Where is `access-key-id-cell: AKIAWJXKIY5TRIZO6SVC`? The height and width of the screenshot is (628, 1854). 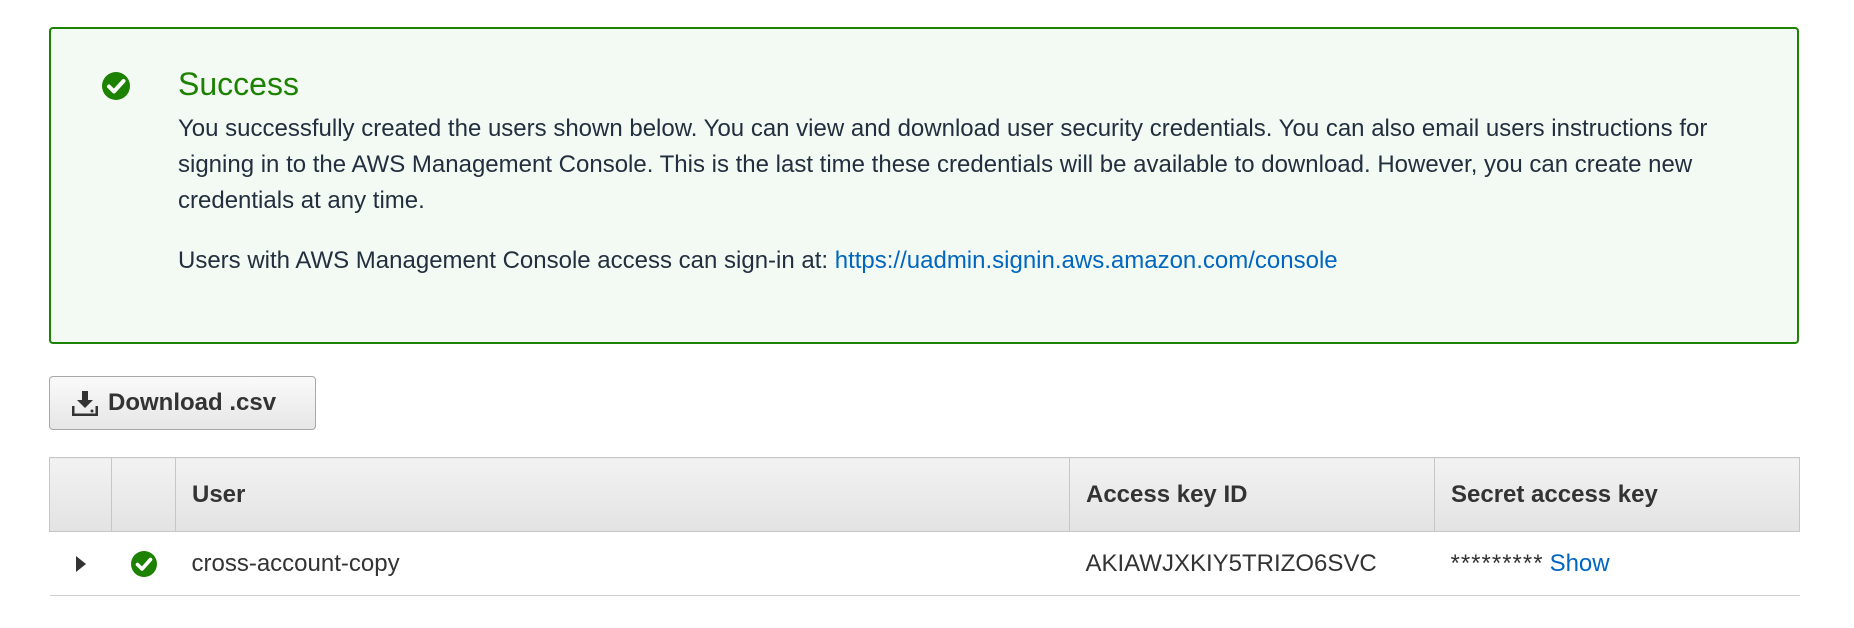 access-key-id-cell: AKIAWJXKIY5TRIZO6SVC is located at coordinates (1252, 563).